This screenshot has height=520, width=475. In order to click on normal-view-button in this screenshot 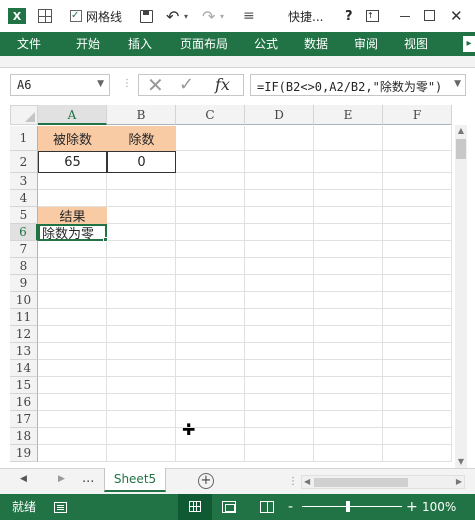, I will do `click(195, 507)`.